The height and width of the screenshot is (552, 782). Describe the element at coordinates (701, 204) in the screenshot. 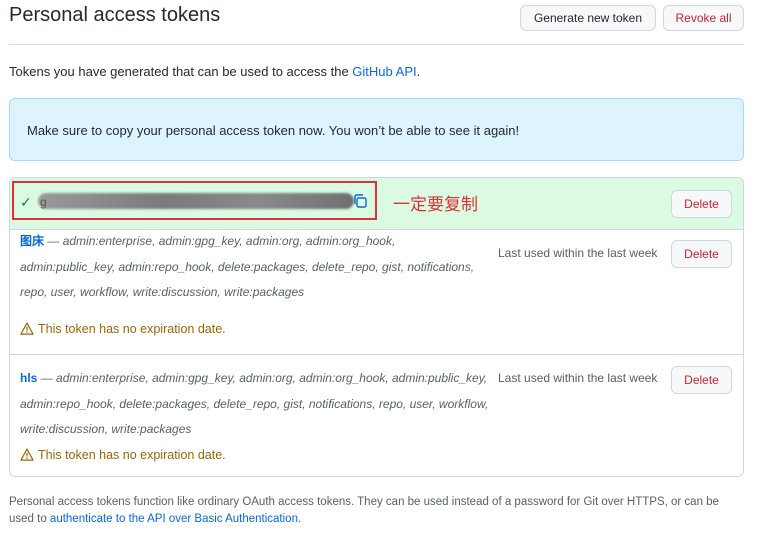

I see `delete-new-token-button: Delete` at that location.